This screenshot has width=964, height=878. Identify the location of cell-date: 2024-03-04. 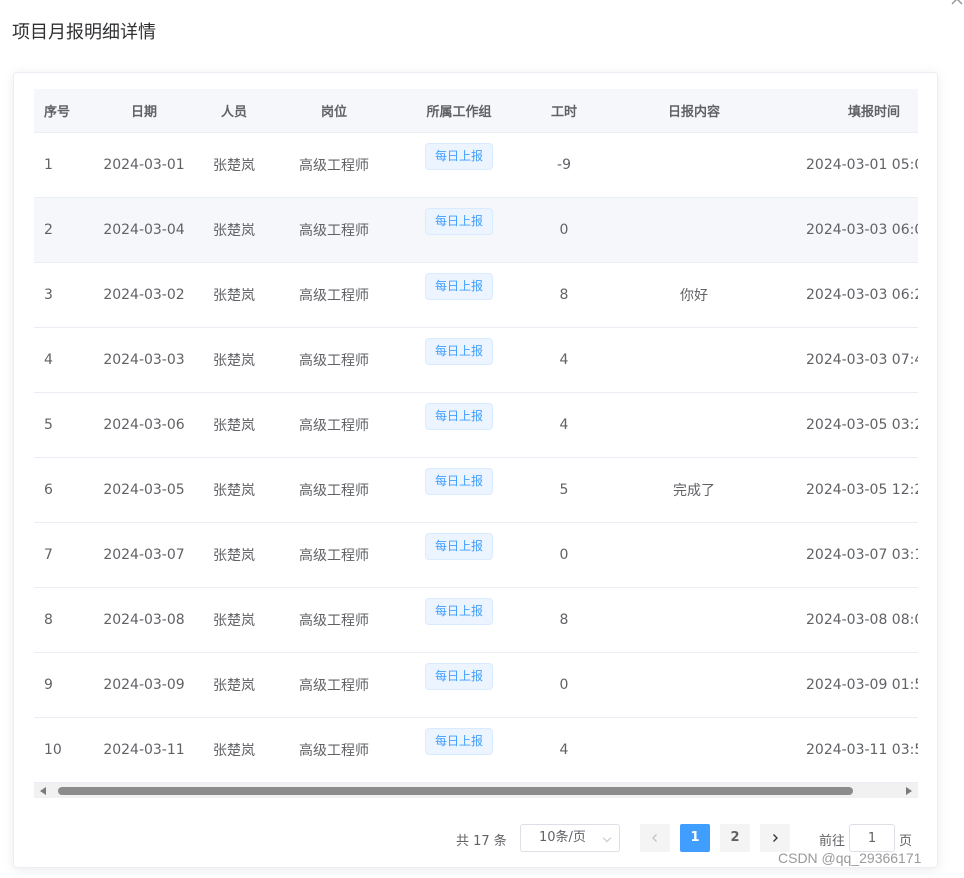
(144, 230).